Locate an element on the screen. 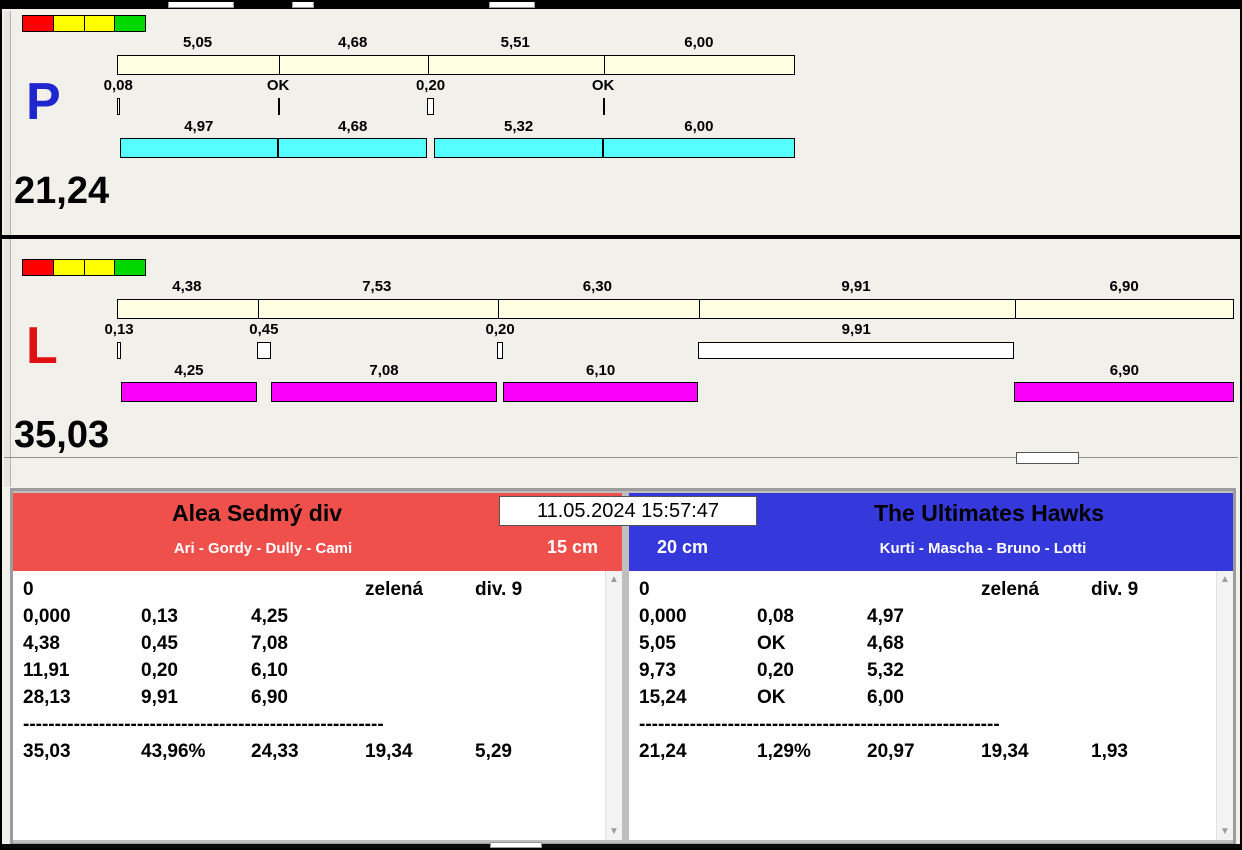 The width and height of the screenshot is (1242, 850). result-cell: 0,000 is located at coordinates (663, 616).